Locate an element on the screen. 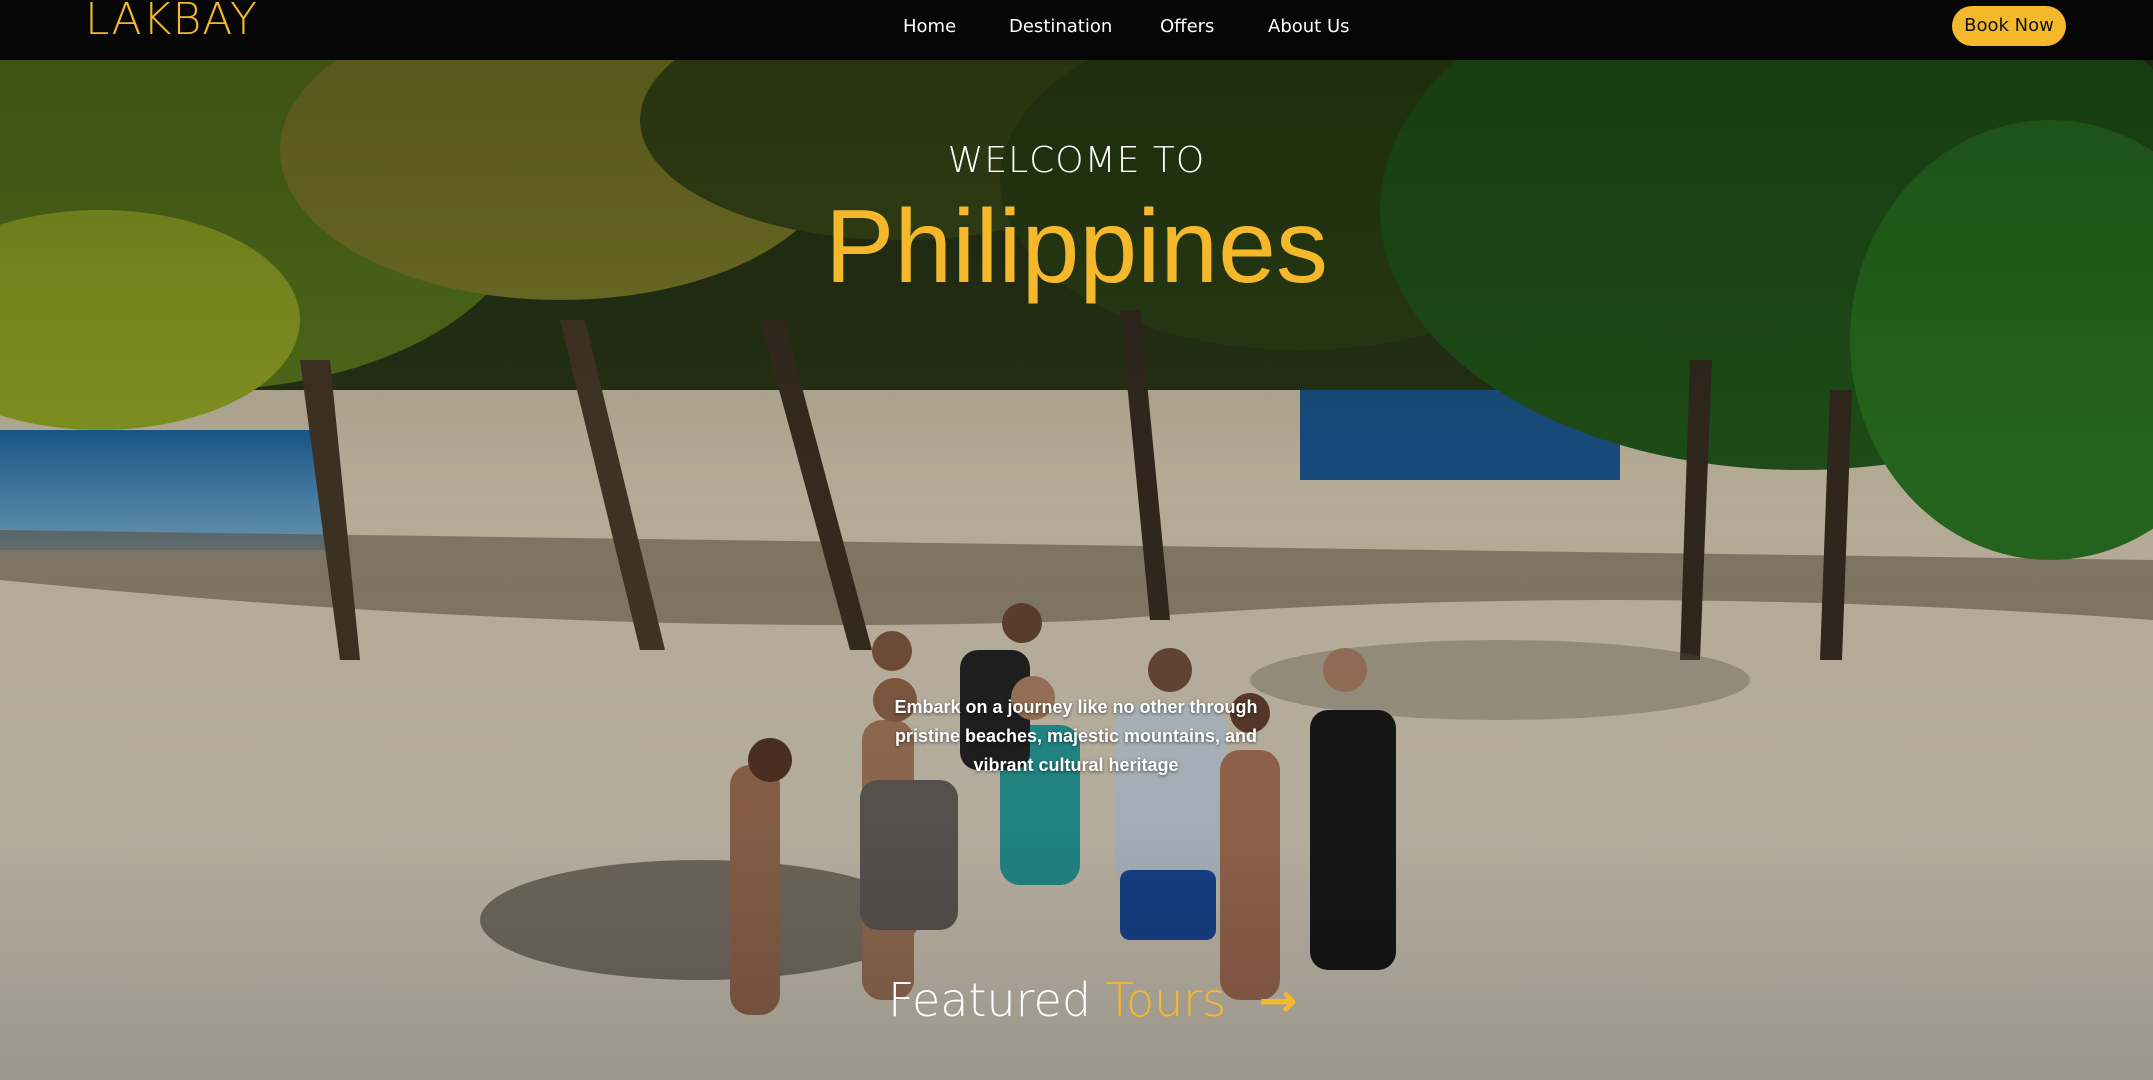 The height and width of the screenshot is (1080, 2153). tours-label: Tours is located at coordinates (1166, 1000).